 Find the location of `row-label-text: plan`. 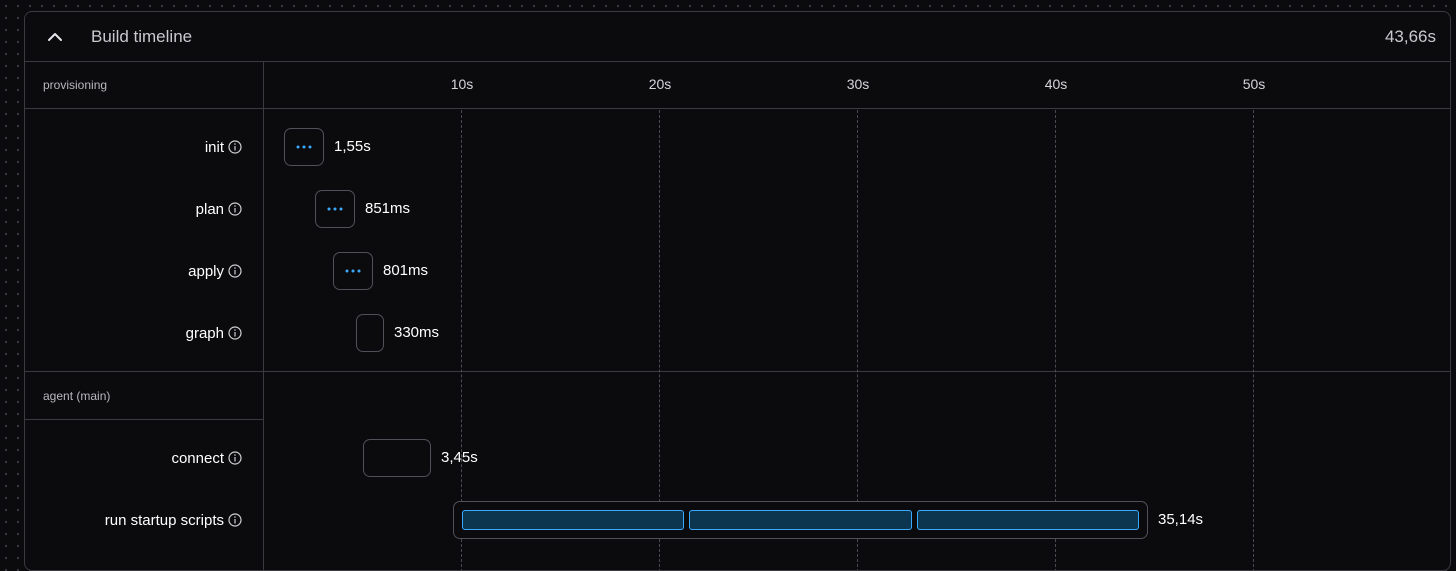

row-label-text: plan is located at coordinates (209, 209).